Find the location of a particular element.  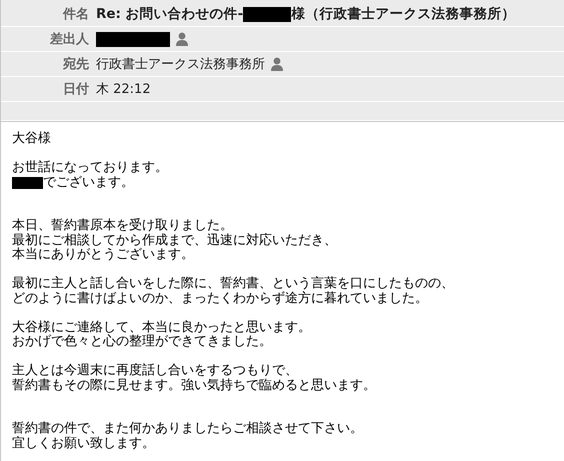

body-text: でございます。 is located at coordinates (88, 183).